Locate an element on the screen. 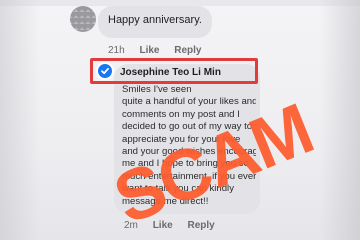  reply-actions: 2m Like Reply is located at coordinates (175, 225).